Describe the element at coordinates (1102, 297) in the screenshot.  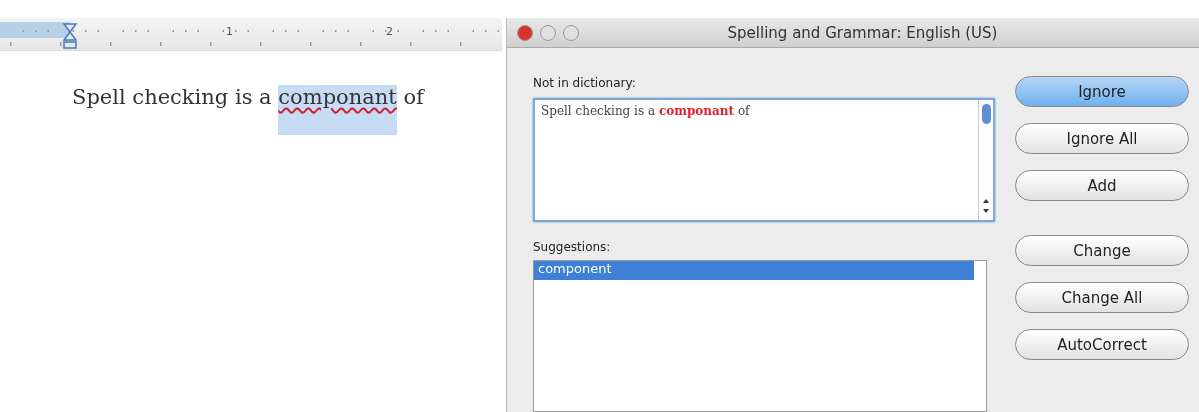
I see `dialog-button: Change All` at that location.